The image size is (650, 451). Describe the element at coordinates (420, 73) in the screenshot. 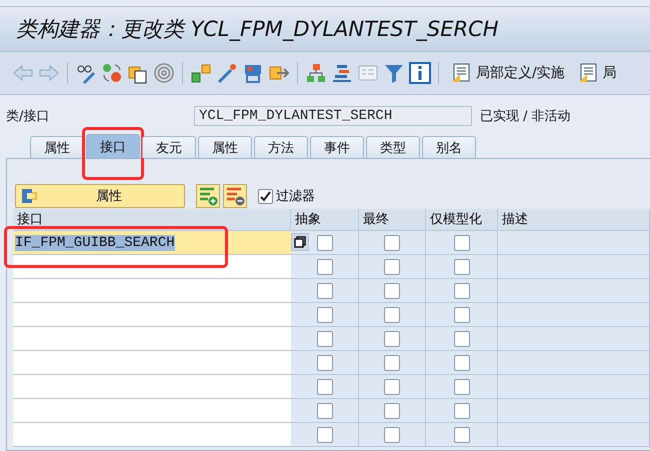

I see `info-icon` at that location.